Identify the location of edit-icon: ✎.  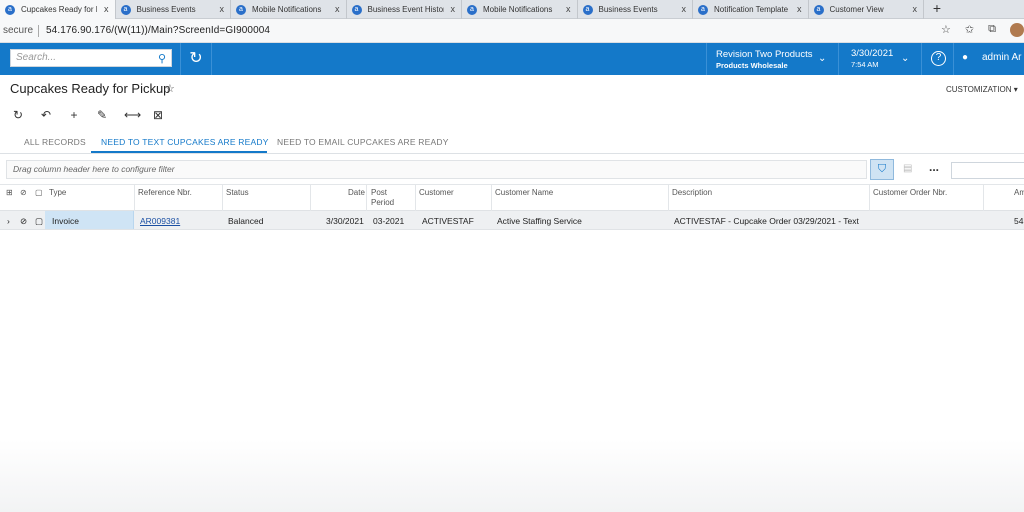
(102, 115).